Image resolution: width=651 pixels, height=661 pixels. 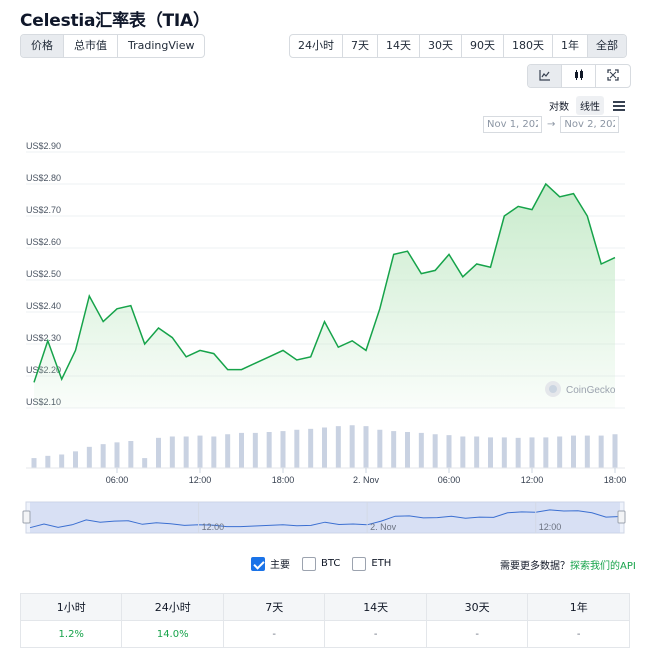 What do you see at coordinates (43, 210) in the screenshot?
I see `y-tick-label: US$2.70` at bounding box center [43, 210].